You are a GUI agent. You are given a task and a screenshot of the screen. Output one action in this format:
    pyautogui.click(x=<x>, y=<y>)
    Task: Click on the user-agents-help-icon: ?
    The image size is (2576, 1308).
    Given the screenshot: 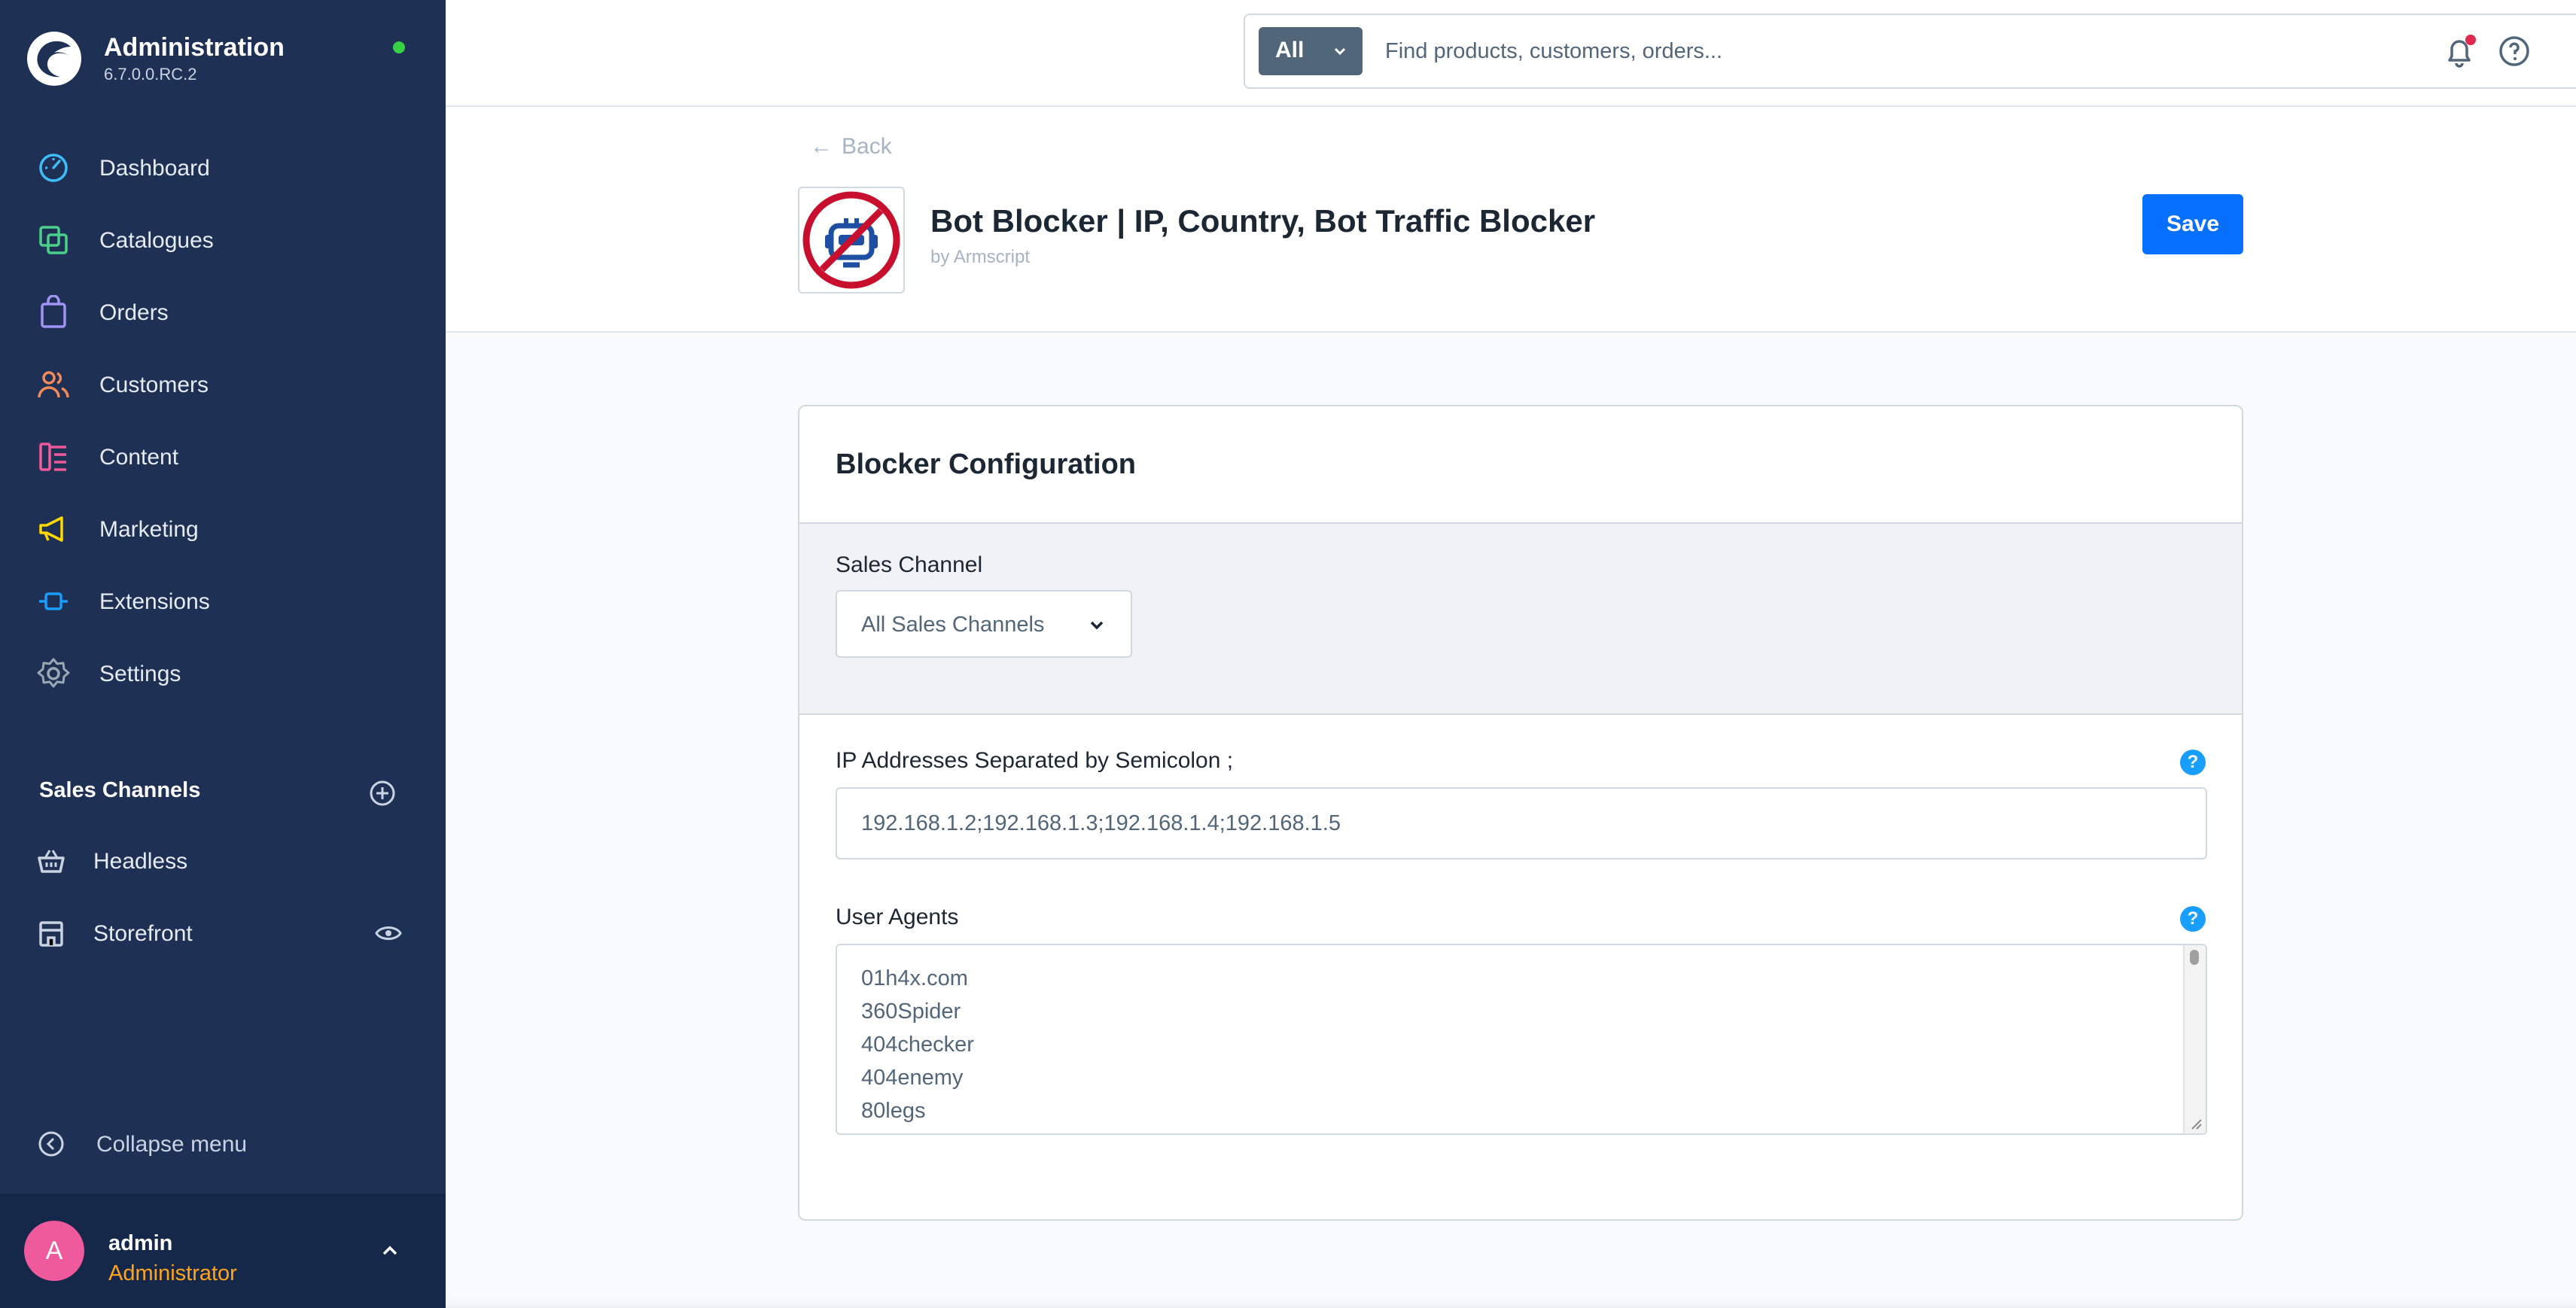 What is the action you would take?
    pyautogui.click(x=2193, y=919)
    